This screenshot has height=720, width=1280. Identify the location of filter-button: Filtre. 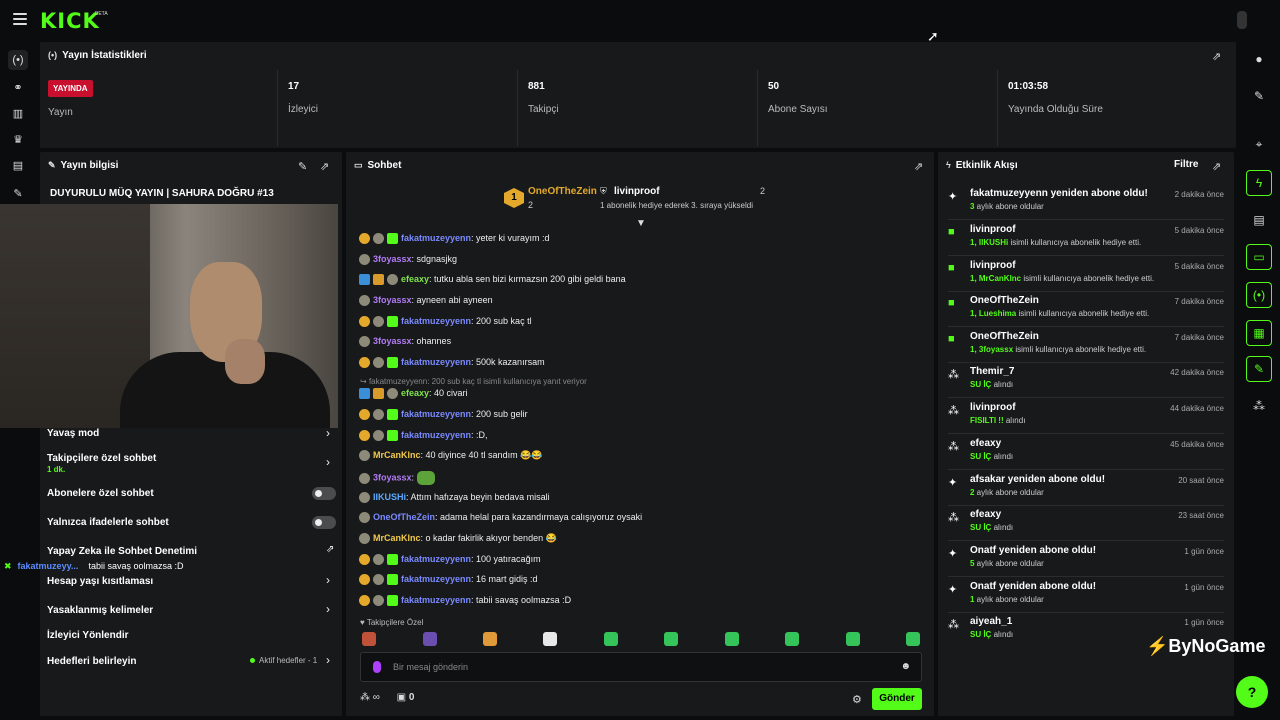
(1186, 164).